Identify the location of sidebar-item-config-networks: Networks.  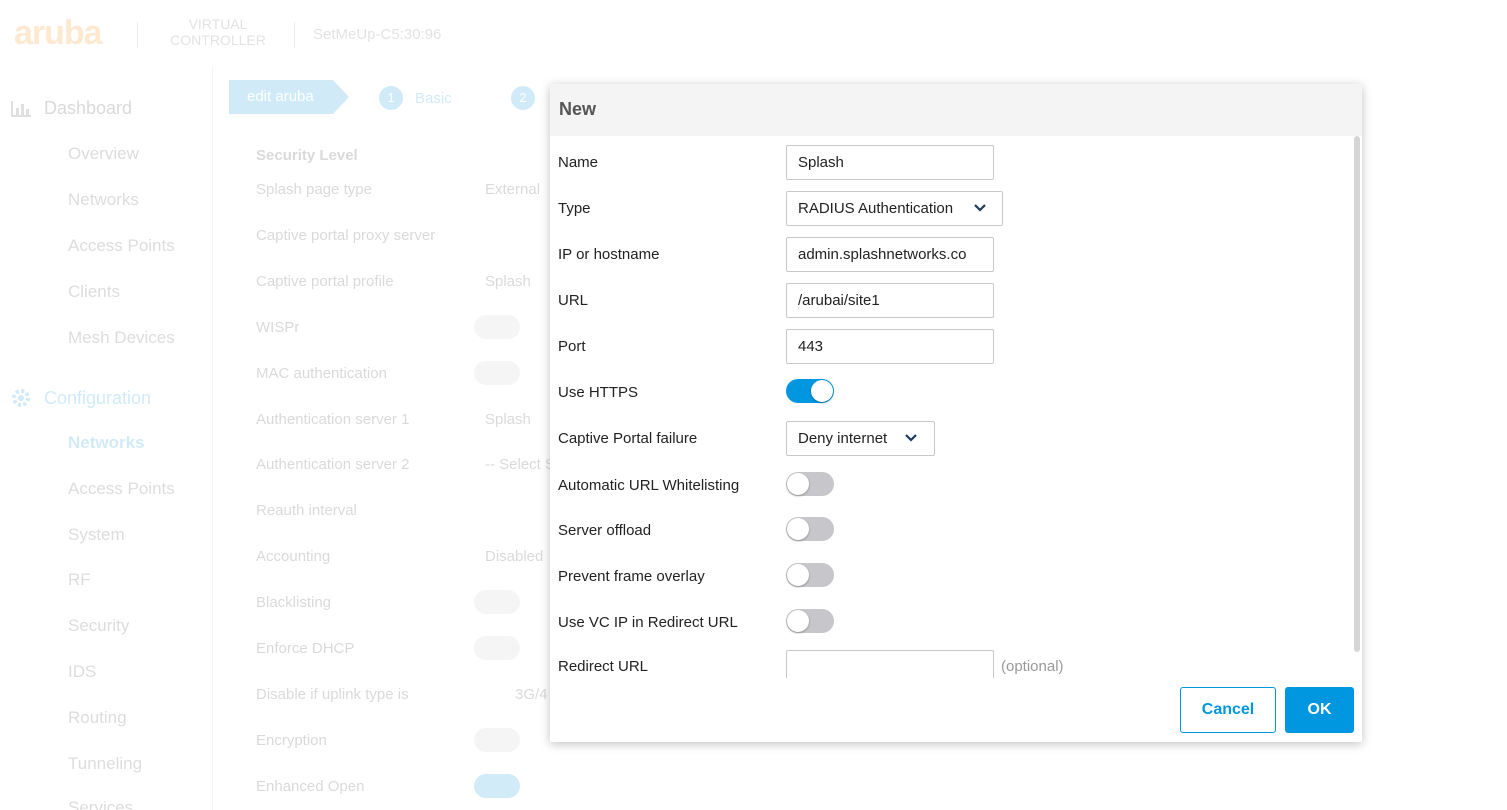
(106, 443).